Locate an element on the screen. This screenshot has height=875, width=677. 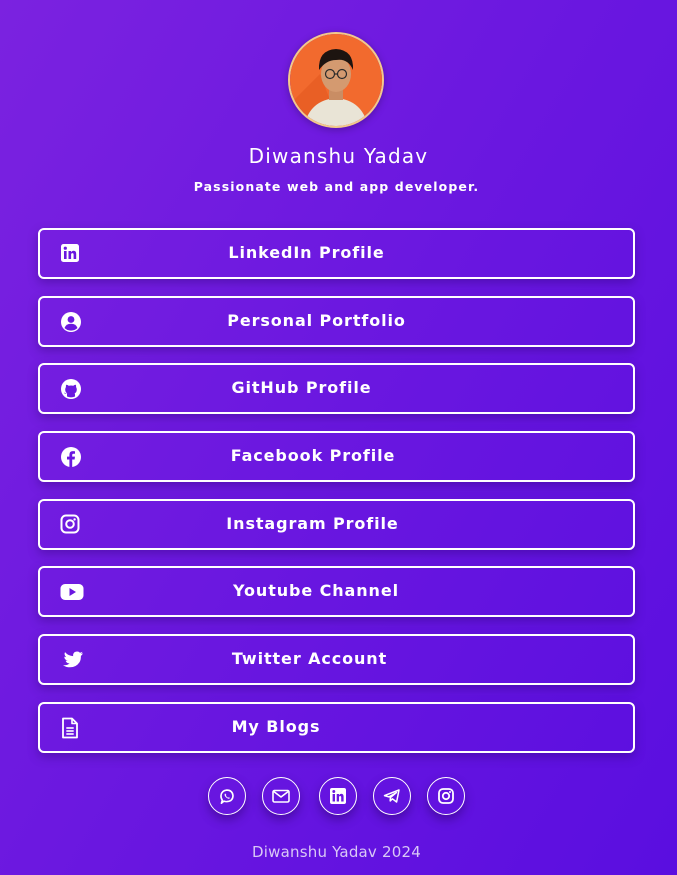
linkedin-profile-label: LinkedIn Profile is located at coordinates (306, 252).